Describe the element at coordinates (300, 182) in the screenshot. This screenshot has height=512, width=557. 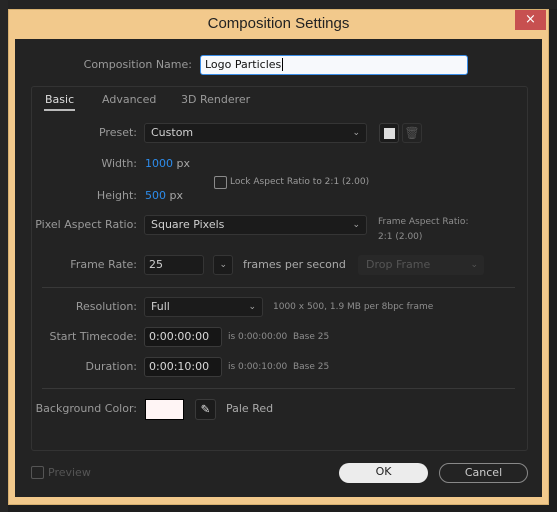
I see `lock-aspect-label: Lock Aspect Ratio to 2:1 (2.00)` at that location.